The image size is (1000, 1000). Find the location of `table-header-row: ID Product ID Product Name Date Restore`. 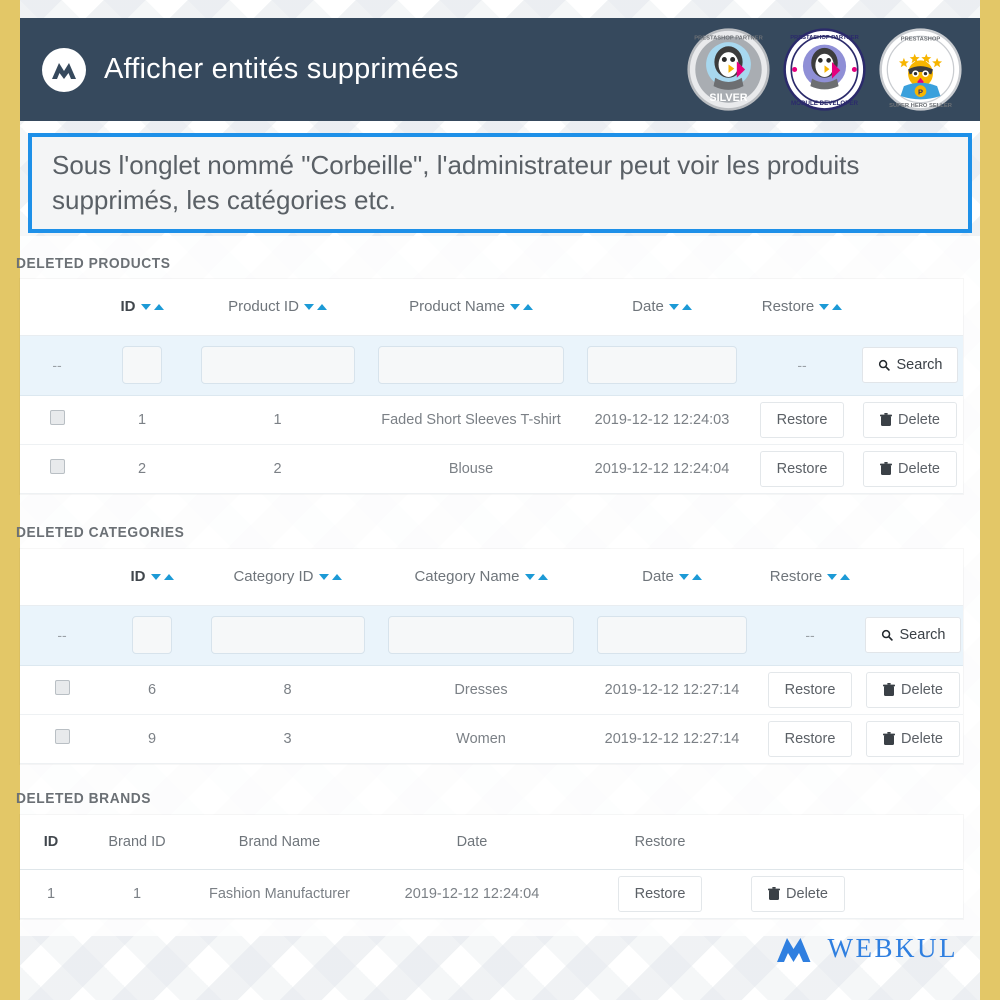

table-header-row: ID Product ID Product Name Date Restore is located at coordinates (491, 307).